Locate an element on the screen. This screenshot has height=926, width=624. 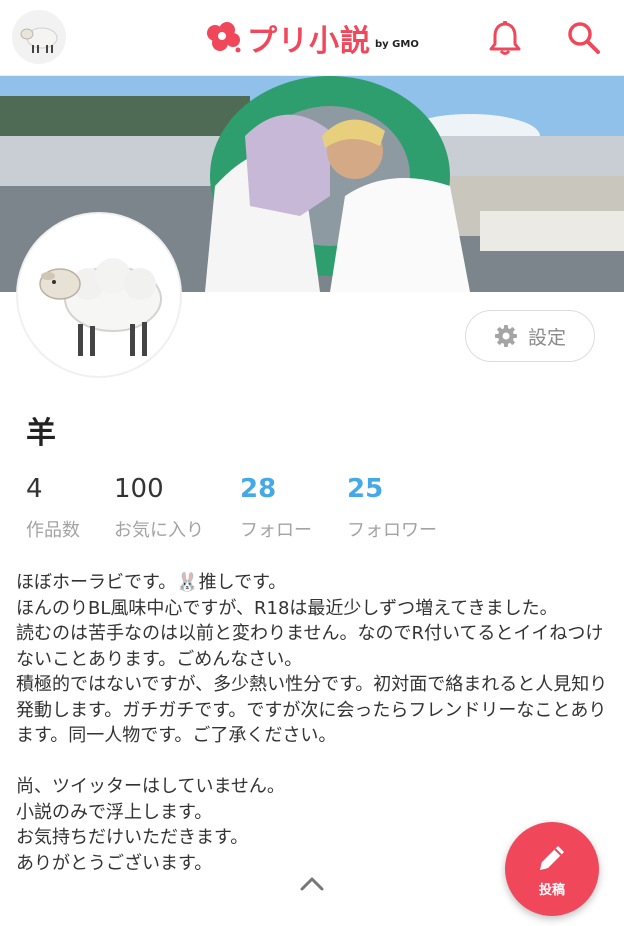
app-logo: プリ小説 by GMO is located at coordinates (312, 38).